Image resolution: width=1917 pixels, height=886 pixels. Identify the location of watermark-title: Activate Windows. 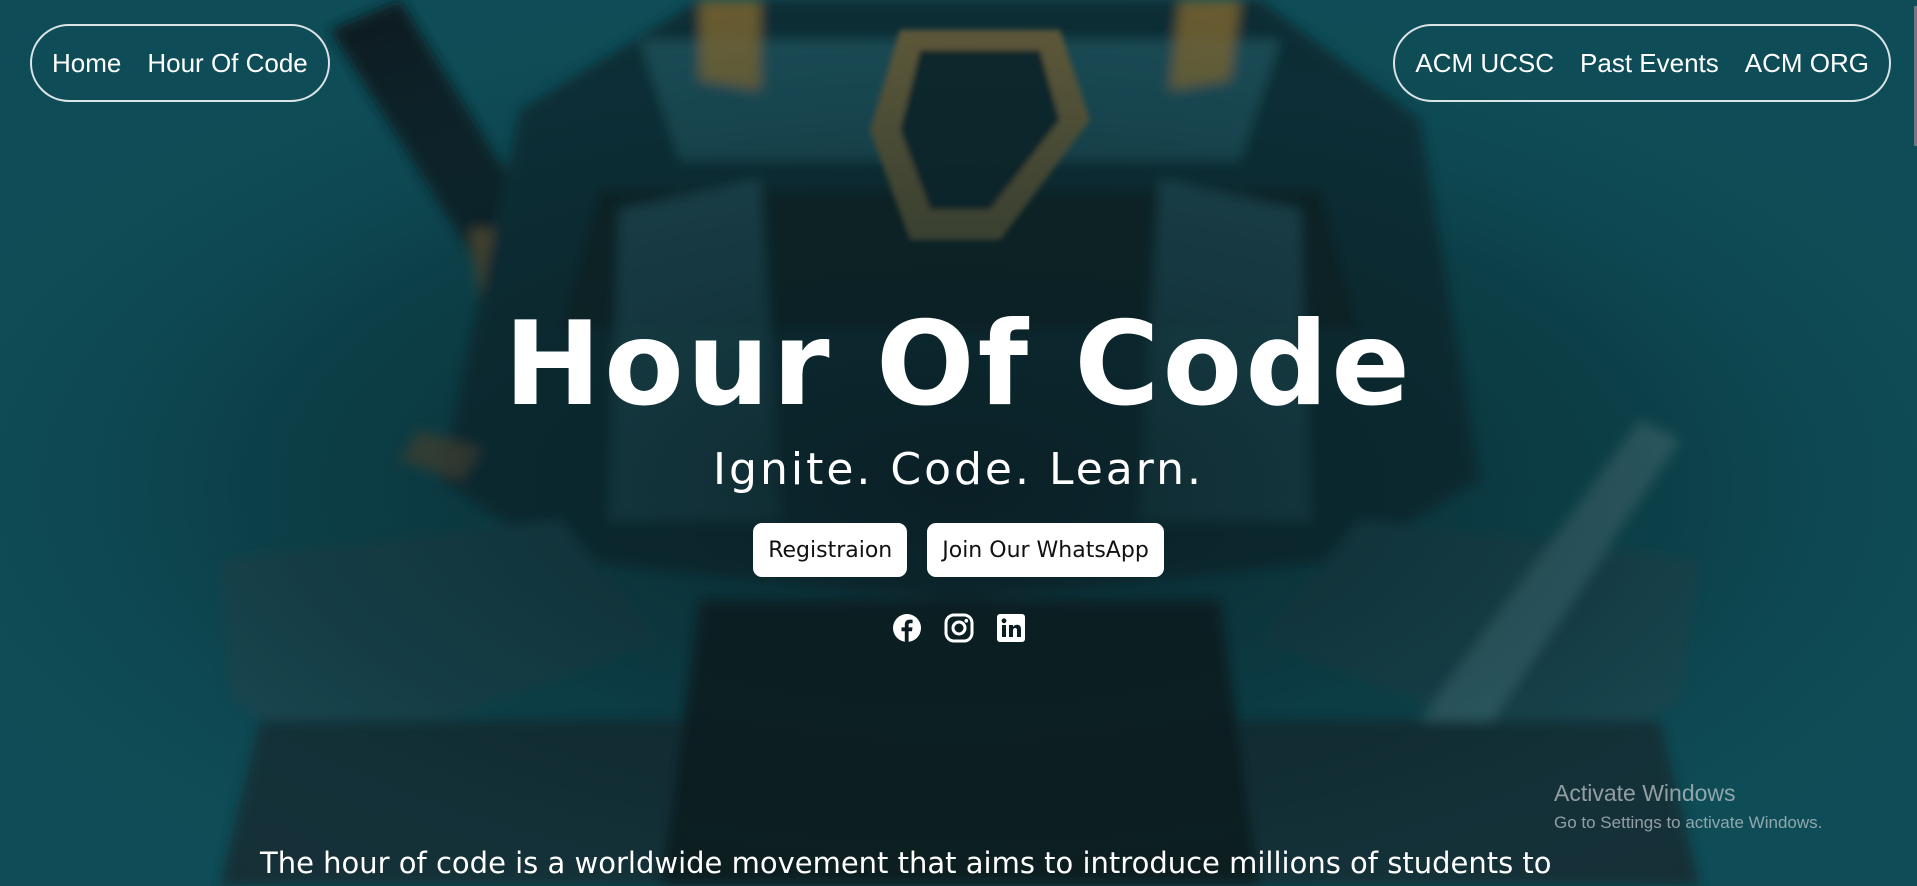
(1645, 793).